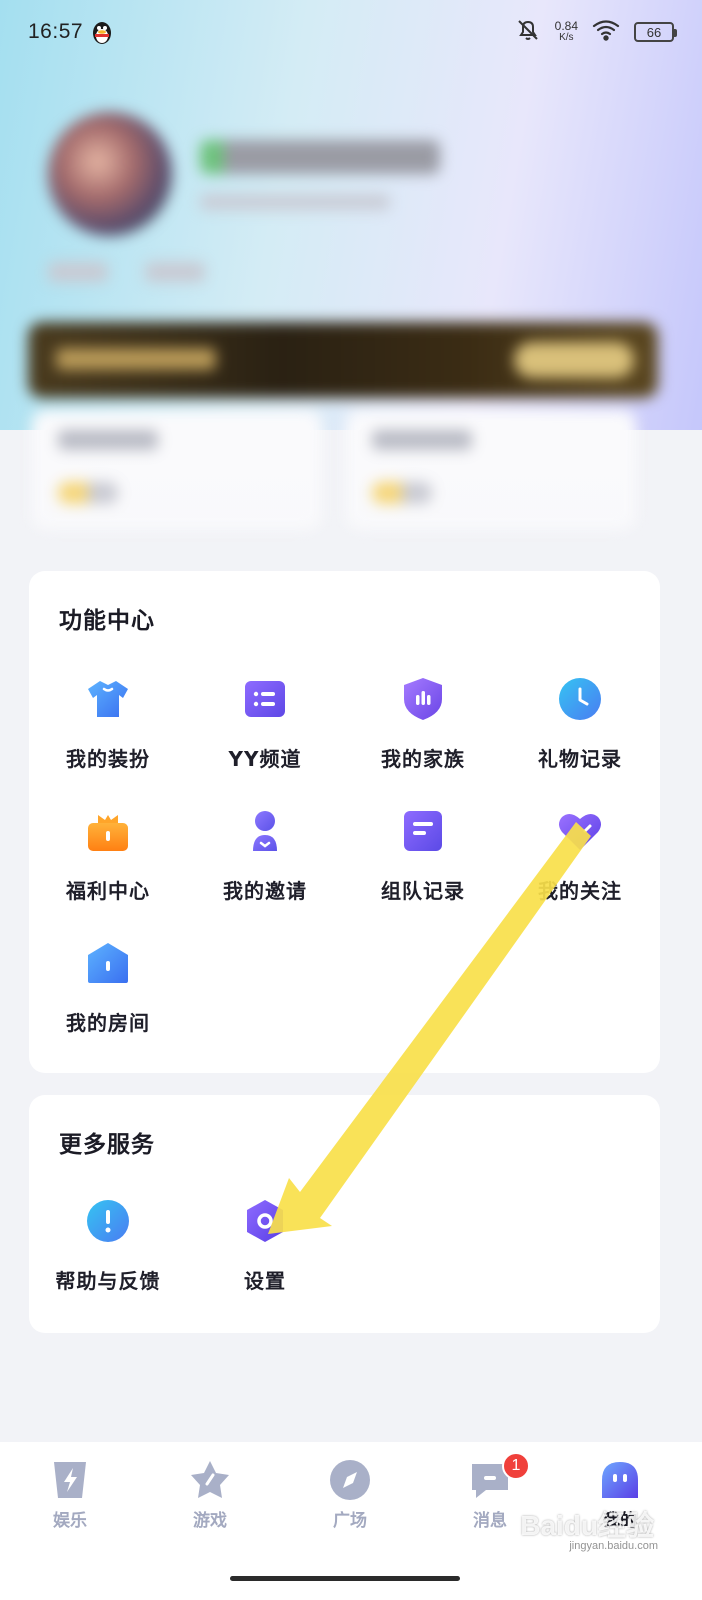 The height and width of the screenshot is (1600, 702). I want to click on net-speed-value: 0.84, so click(566, 26).